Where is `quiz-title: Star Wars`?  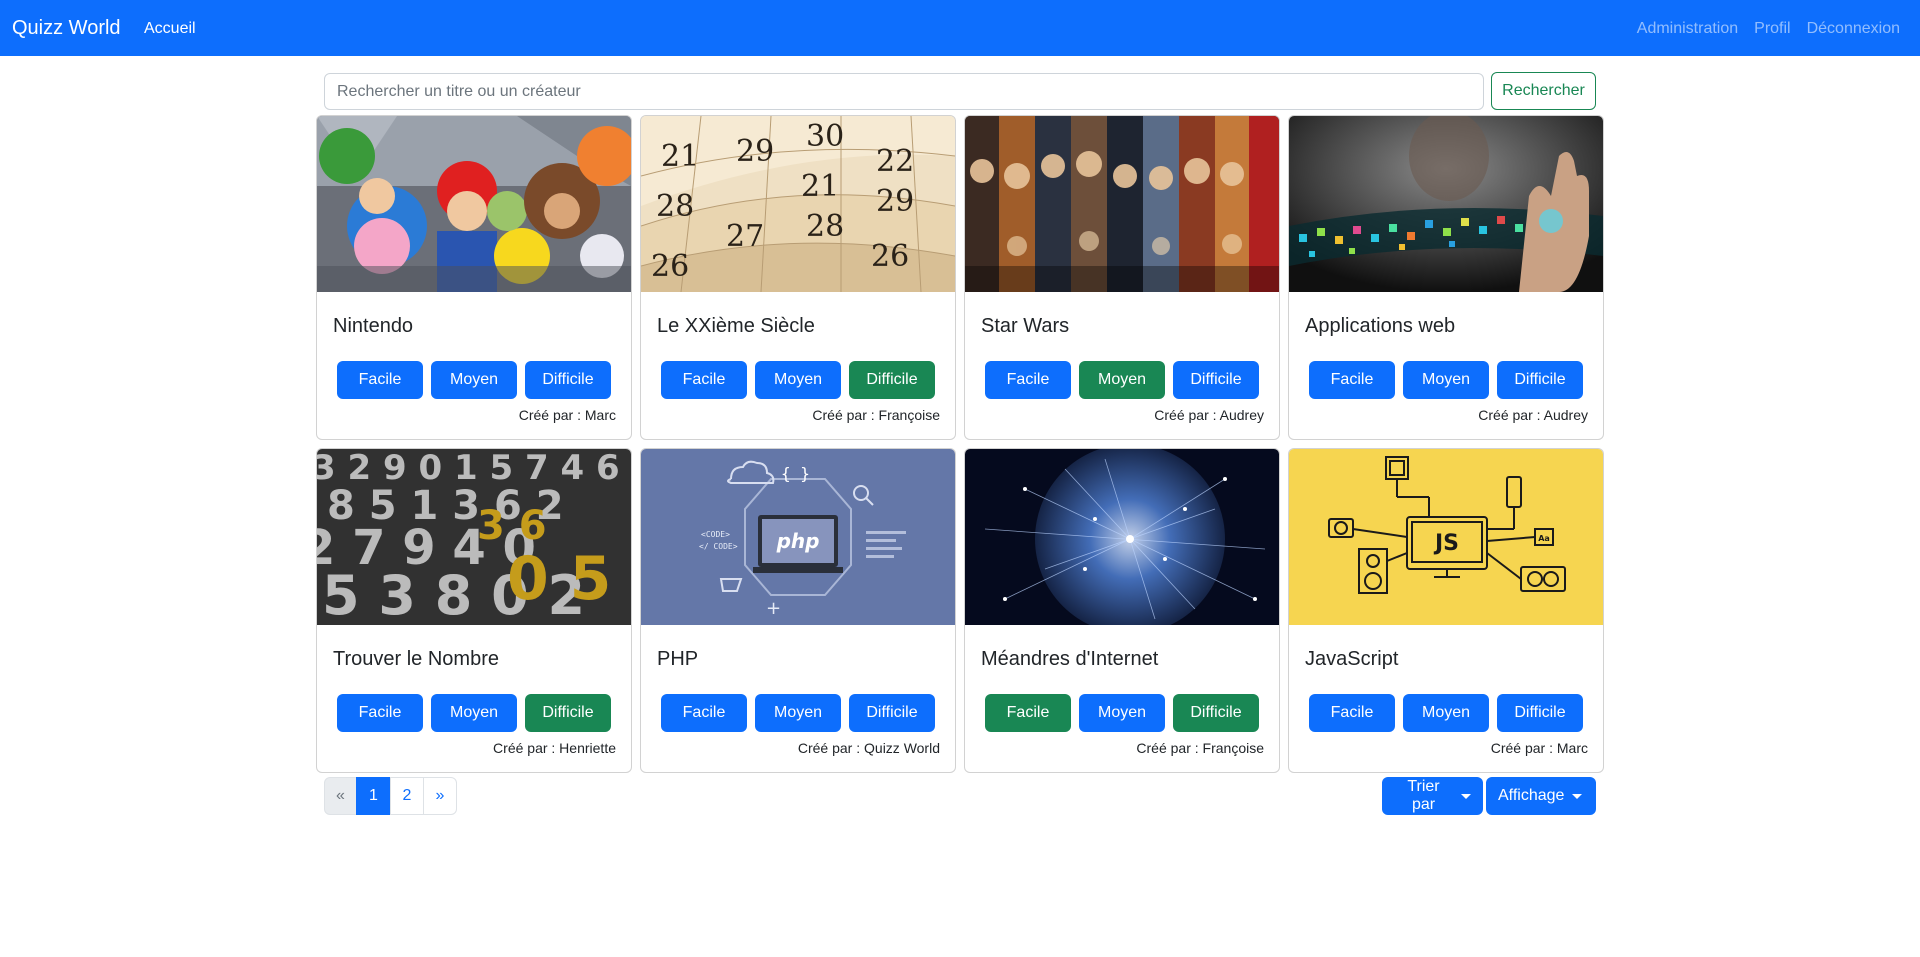
quiz-title: Star Wars is located at coordinates (1025, 326).